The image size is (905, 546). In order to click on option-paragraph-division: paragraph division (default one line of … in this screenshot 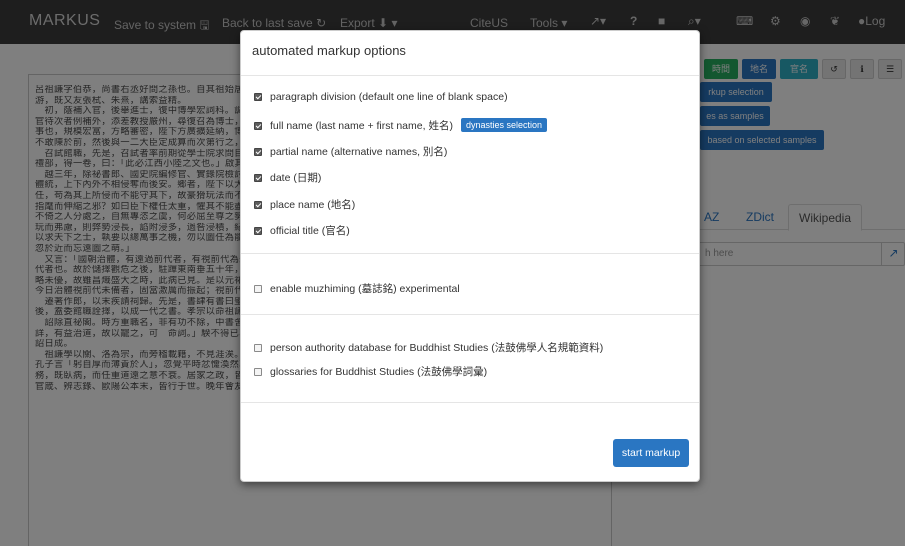, I will do `click(381, 97)`.